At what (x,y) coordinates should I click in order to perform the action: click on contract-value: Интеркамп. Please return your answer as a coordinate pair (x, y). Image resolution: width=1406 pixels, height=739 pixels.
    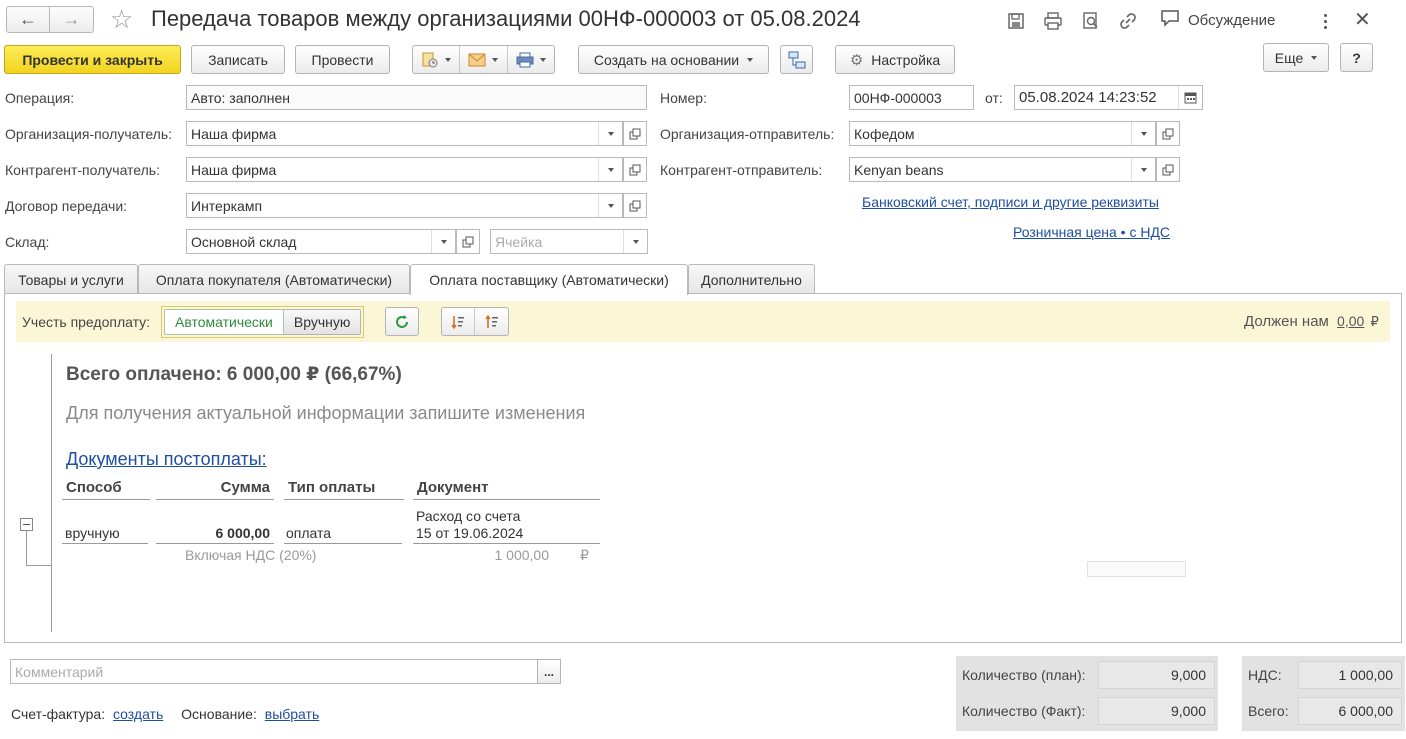
    Looking at the image, I should click on (227, 205).